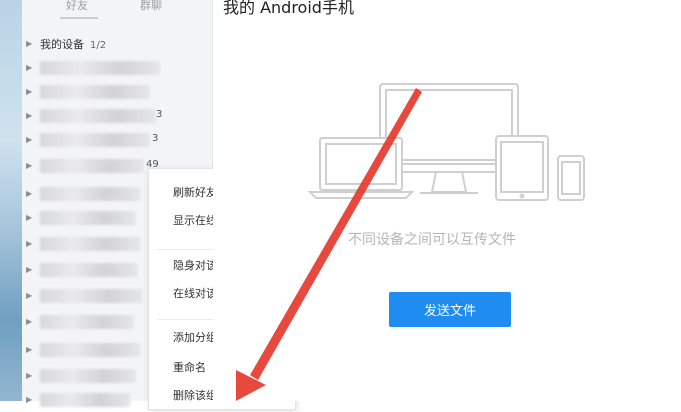 The image size is (681, 412). I want to click on tab-groups: 群聊, so click(151, 6).